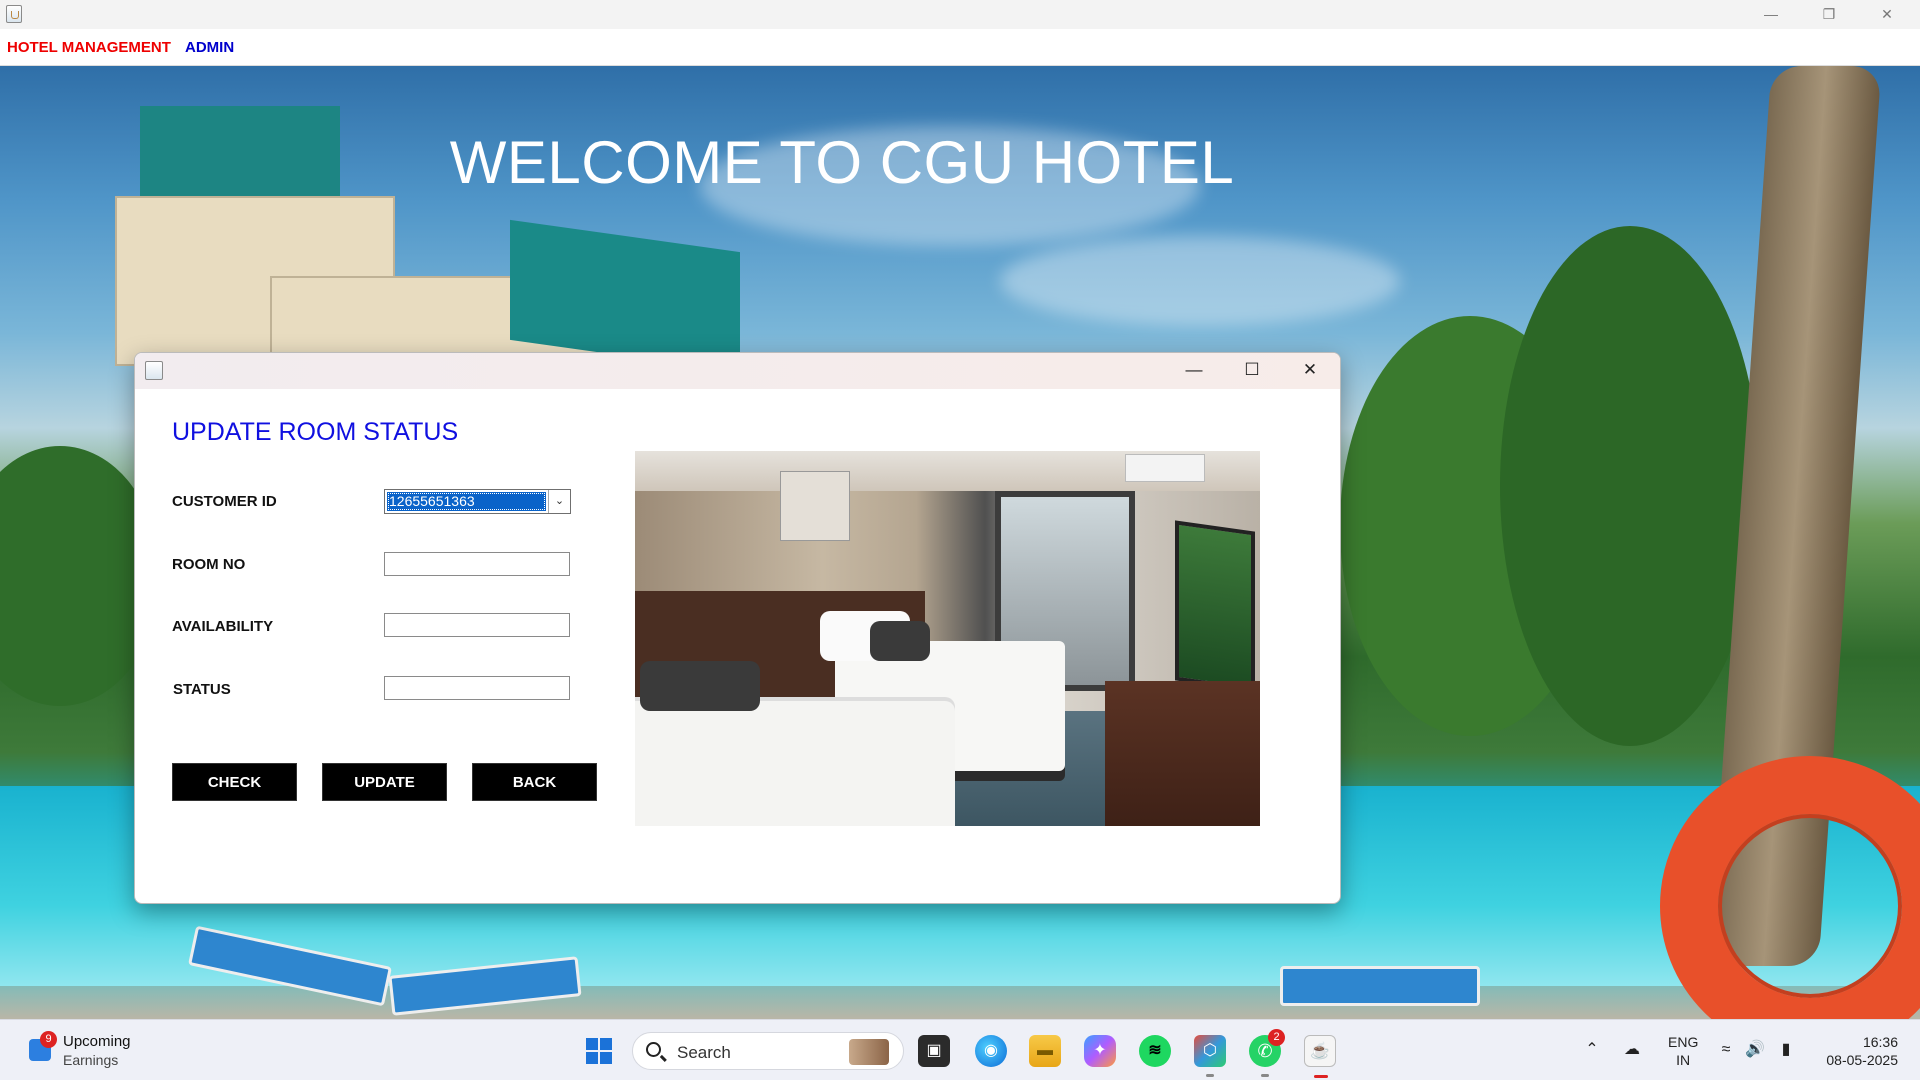  I want to click on customer-id-selected-value: 12655651363, so click(466, 501).